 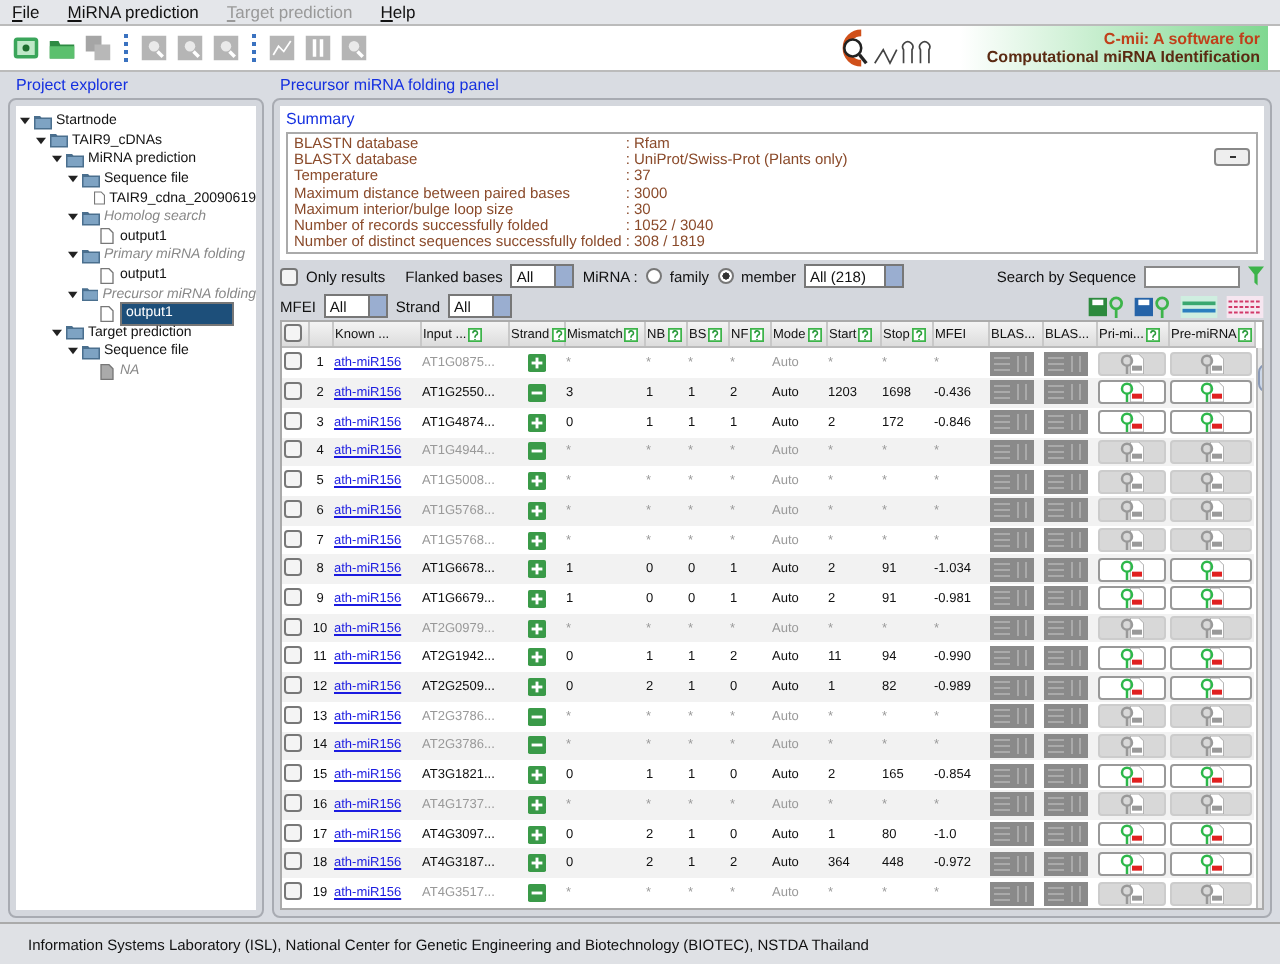 I want to click on filter-icon, so click(x=1256, y=276).